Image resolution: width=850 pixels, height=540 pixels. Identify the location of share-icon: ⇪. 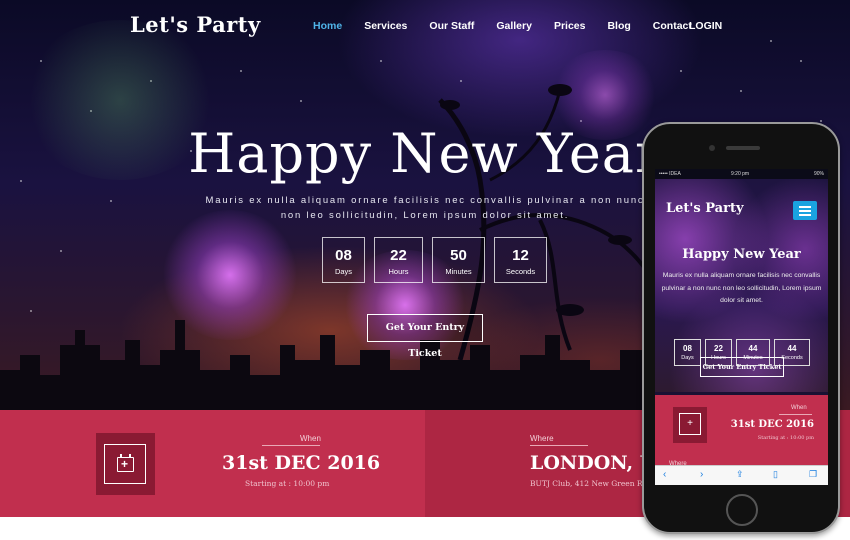
(740, 474).